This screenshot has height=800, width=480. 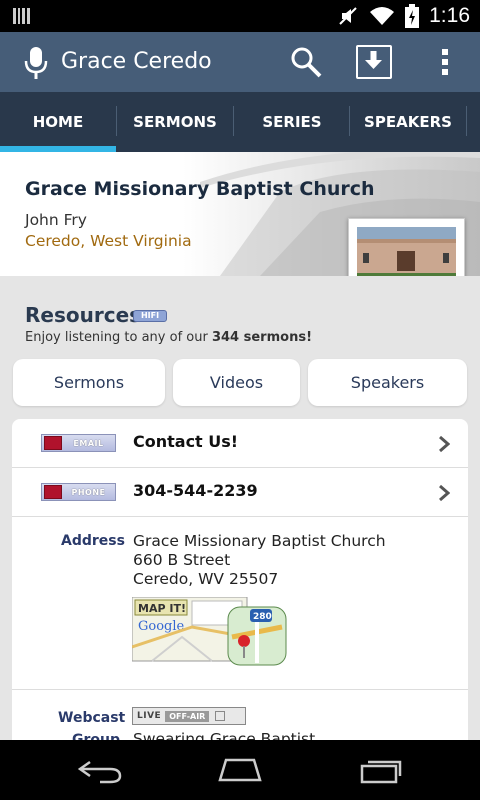 I want to click on church-building-image, so click(x=406, y=251).